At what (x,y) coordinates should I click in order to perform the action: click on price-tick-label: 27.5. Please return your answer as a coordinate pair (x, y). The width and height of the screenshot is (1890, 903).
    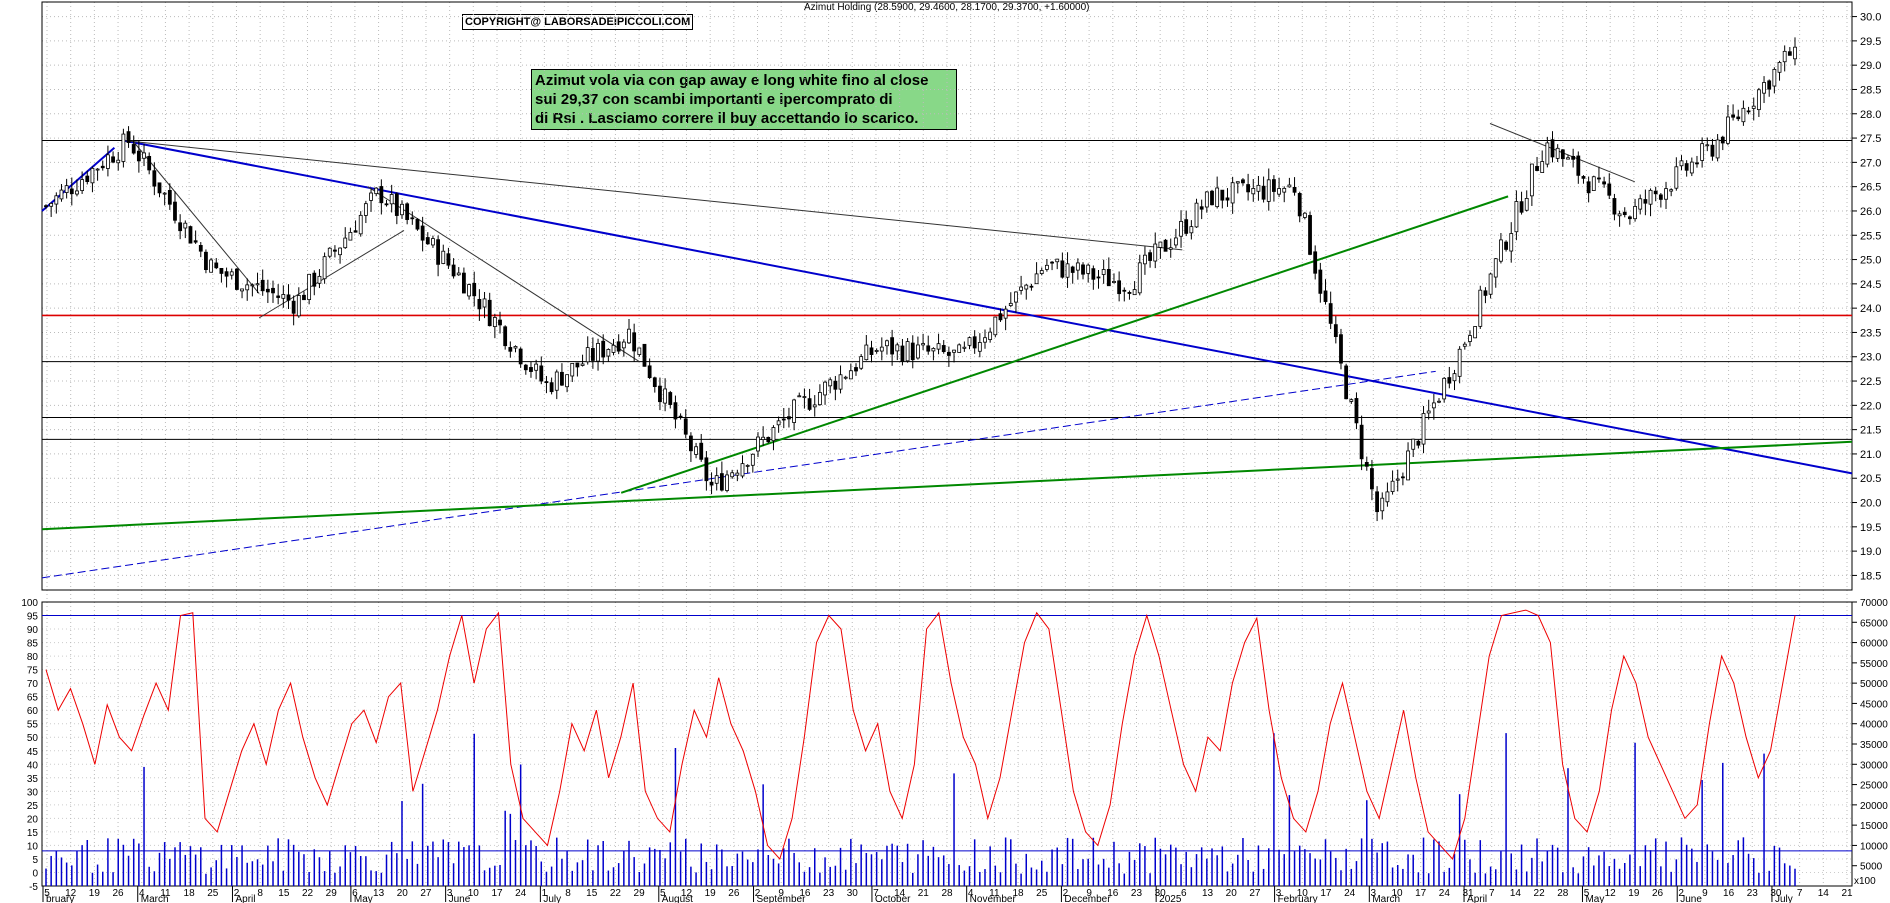
    Looking at the image, I should click on (1870, 139).